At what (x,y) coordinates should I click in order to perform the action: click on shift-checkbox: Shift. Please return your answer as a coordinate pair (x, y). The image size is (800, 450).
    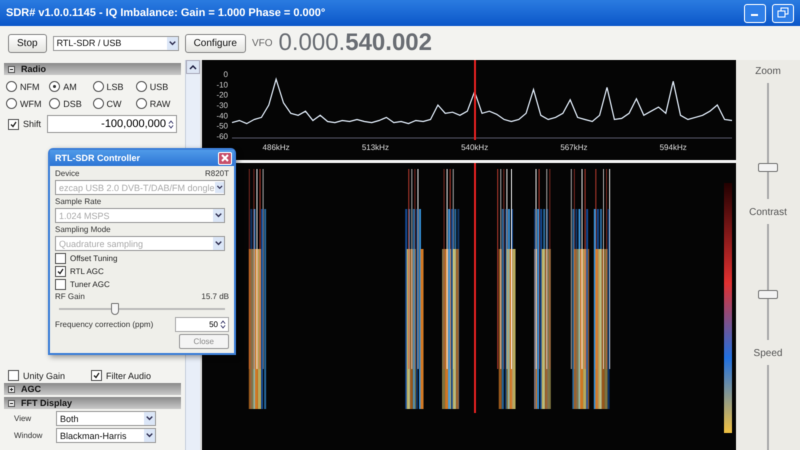
    Looking at the image, I should click on (25, 124).